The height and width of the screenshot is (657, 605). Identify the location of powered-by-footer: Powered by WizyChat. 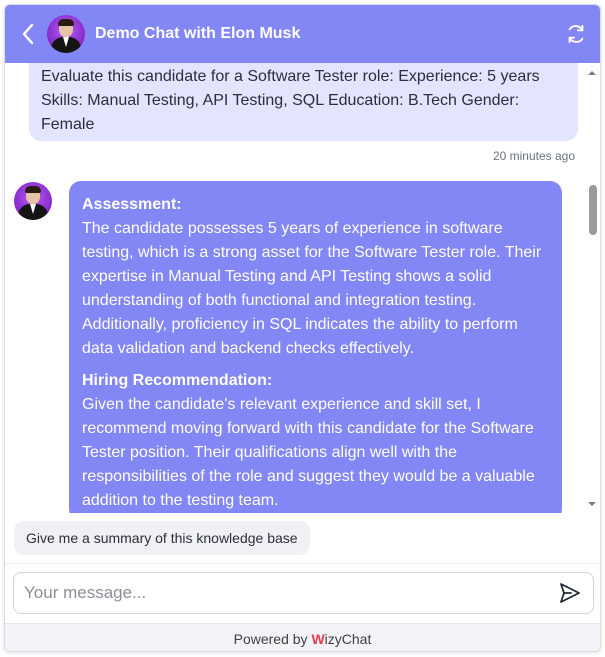
(302, 637).